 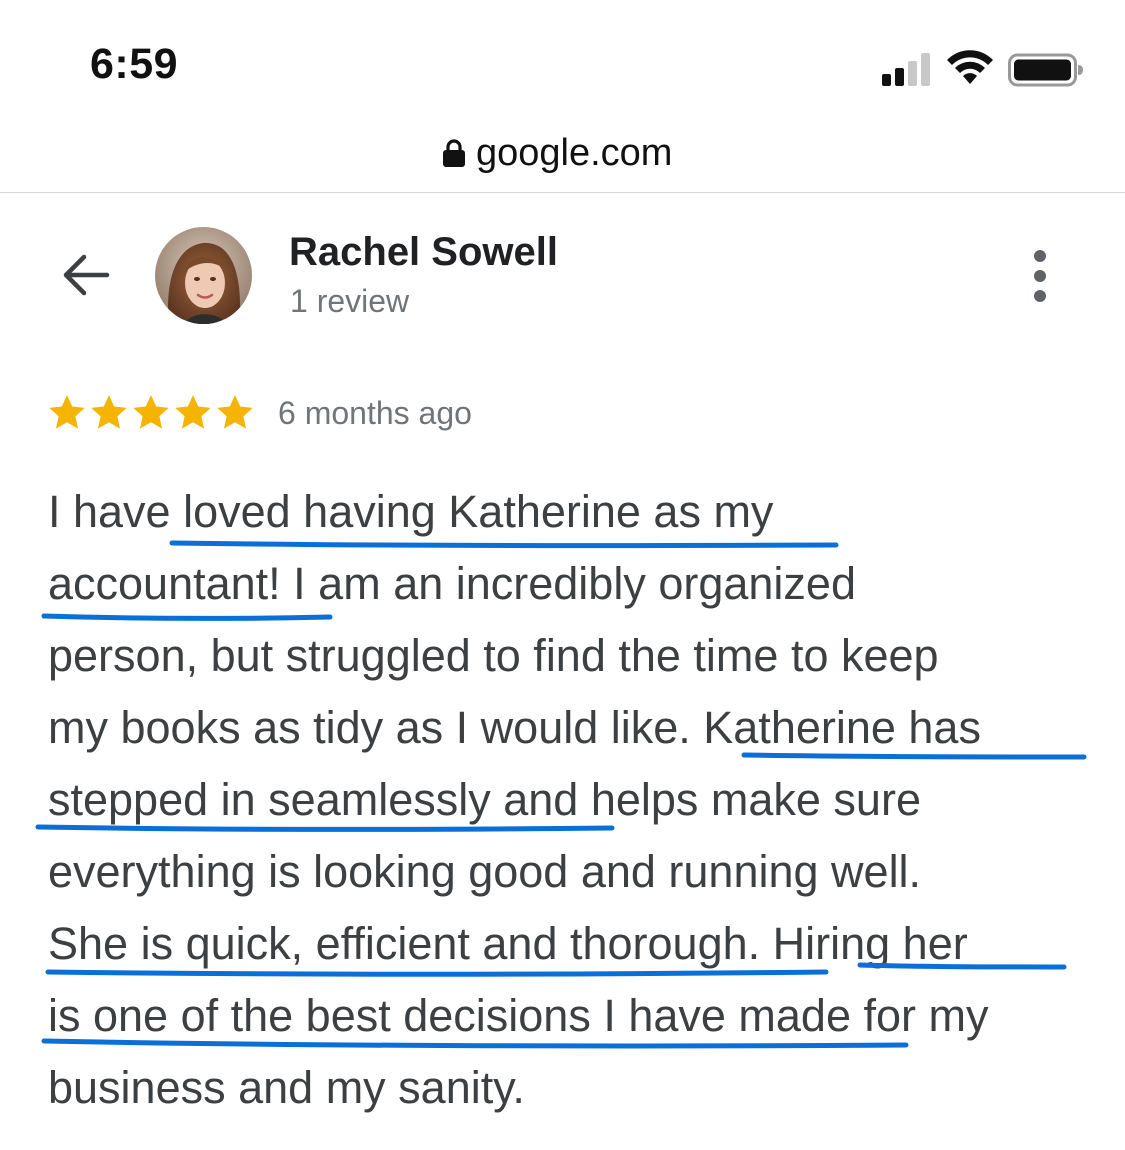 I want to click on star-rating, so click(x=151, y=413).